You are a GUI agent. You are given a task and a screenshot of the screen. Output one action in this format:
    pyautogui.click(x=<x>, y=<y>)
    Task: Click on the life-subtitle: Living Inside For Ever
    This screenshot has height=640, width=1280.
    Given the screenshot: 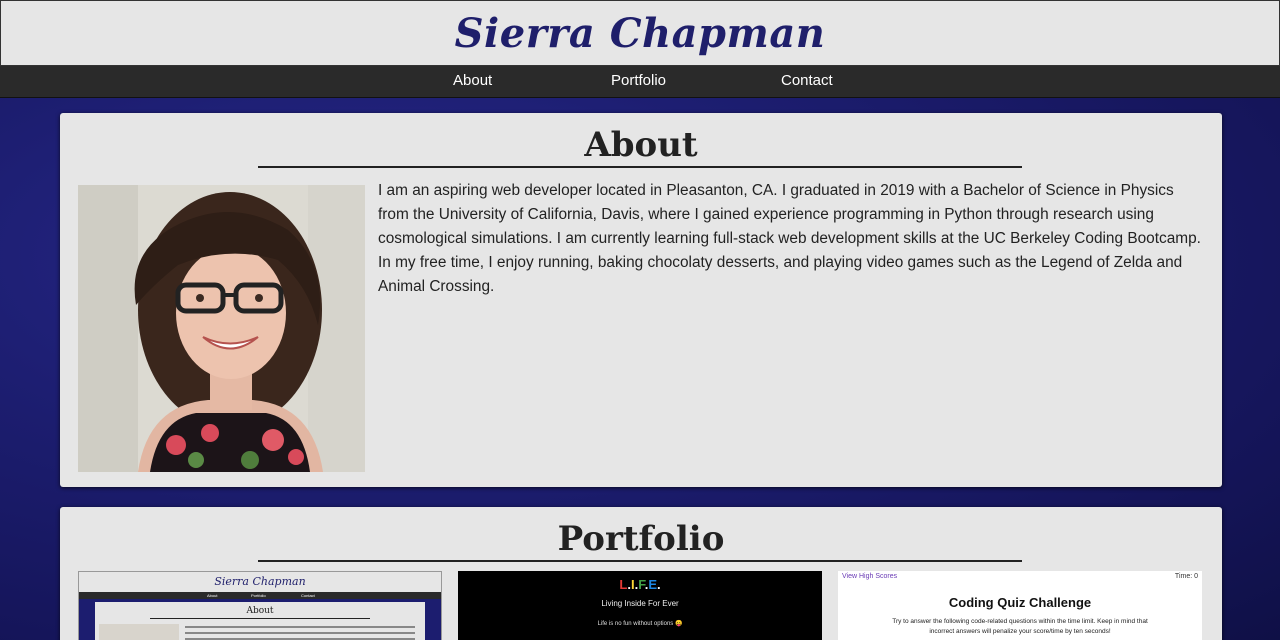 What is the action you would take?
    pyautogui.click(x=640, y=603)
    